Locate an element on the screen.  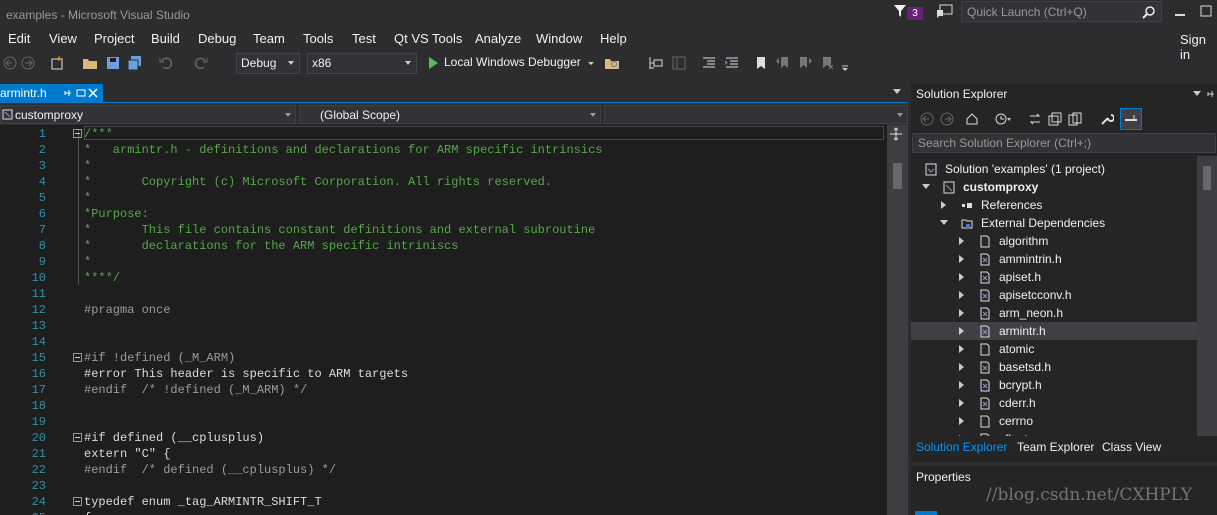
configuration-select: Debug is located at coordinates (268, 63).